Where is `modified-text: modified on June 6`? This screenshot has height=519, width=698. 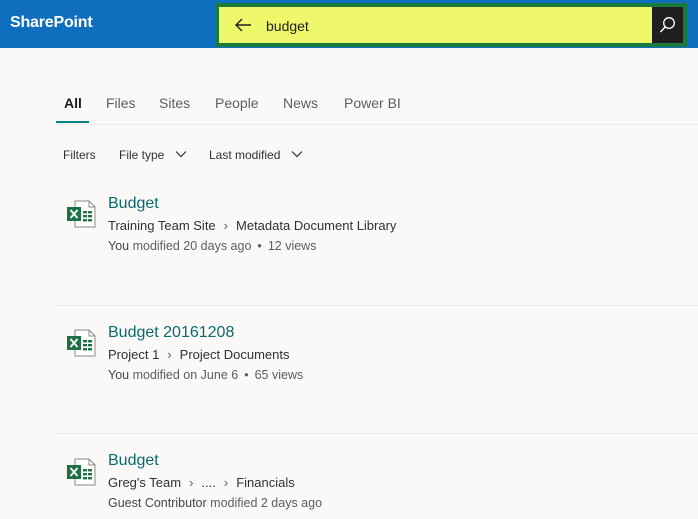
modified-text: modified on June 6 is located at coordinates (185, 375).